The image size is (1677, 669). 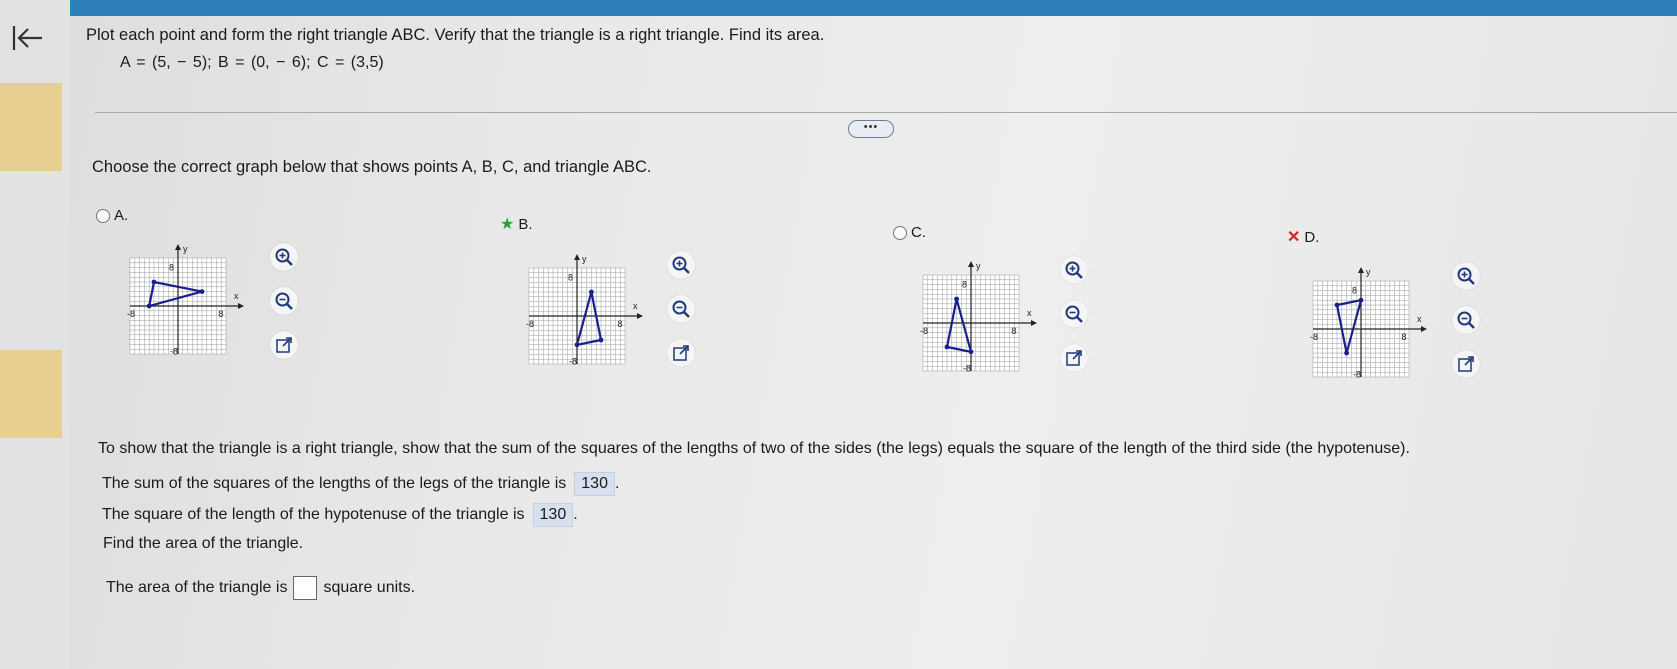 I want to click on area-label: The area of the triangle is, so click(x=197, y=587).